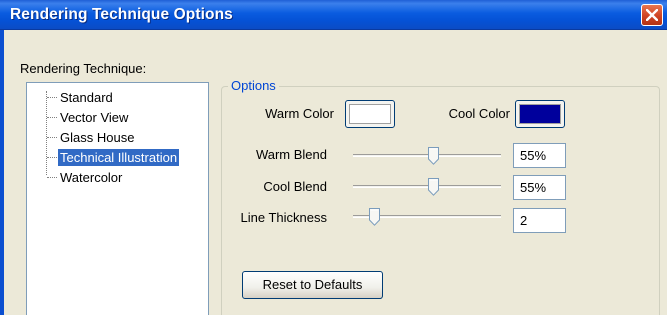  Describe the element at coordinates (299, 113) in the screenshot. I see `warm-color-label: Warm Color` at that location.